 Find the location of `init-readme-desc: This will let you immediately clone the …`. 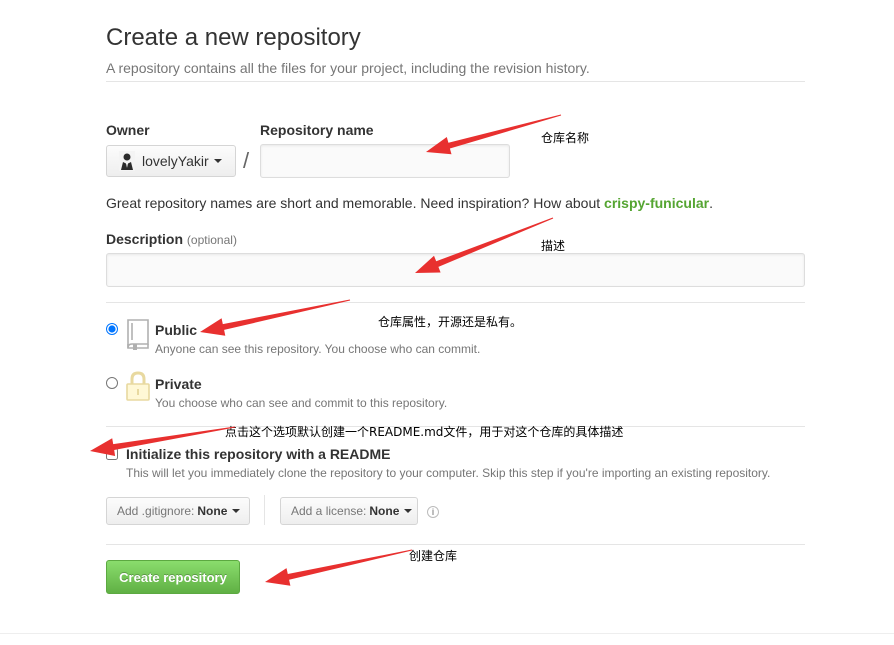

init-readme-desc: This will let you immediately clone the … is located at coordinates (448, 473).